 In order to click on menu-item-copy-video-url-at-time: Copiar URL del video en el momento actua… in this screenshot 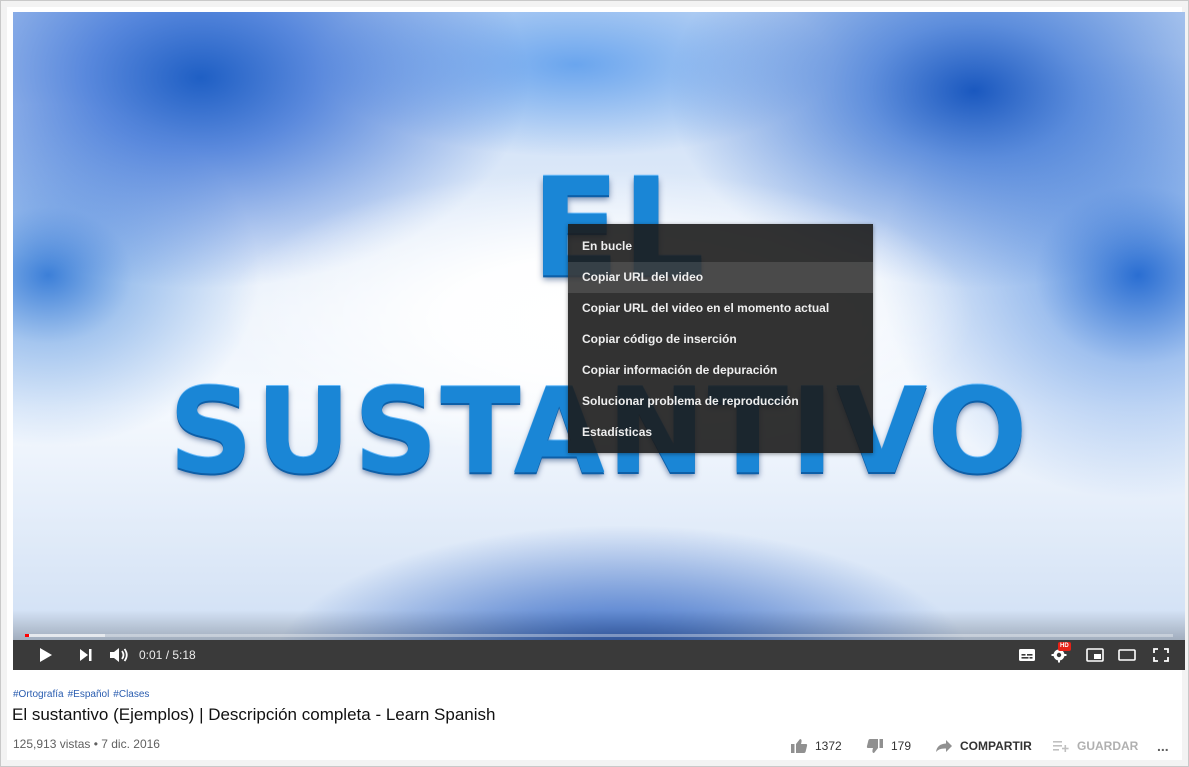, I will do `click(720, 308)`.